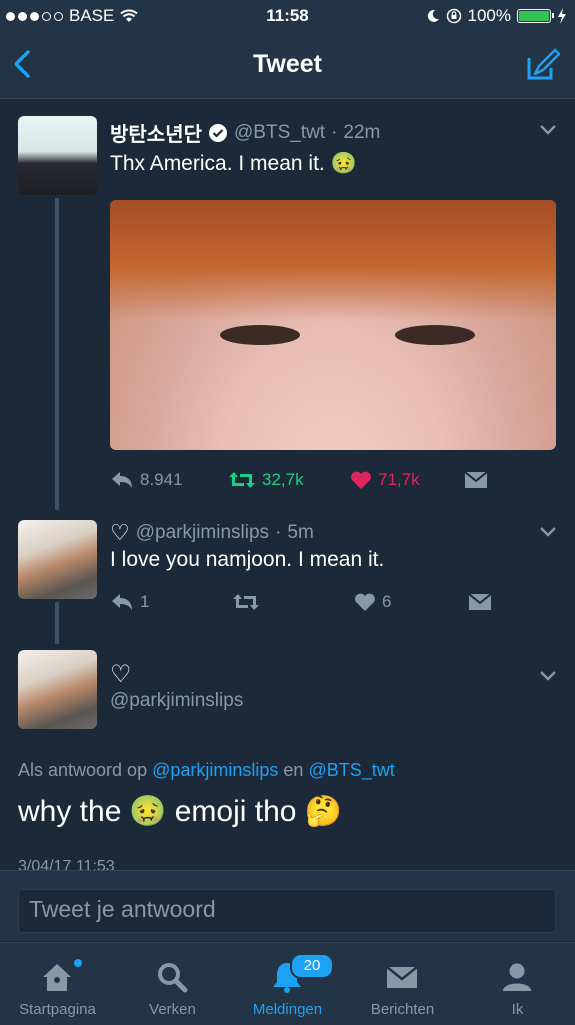 This screenshot has width=575, height=1025. Describe the element at coordinates (57, 977) in the screenshot. I see `home-icon` at that location.